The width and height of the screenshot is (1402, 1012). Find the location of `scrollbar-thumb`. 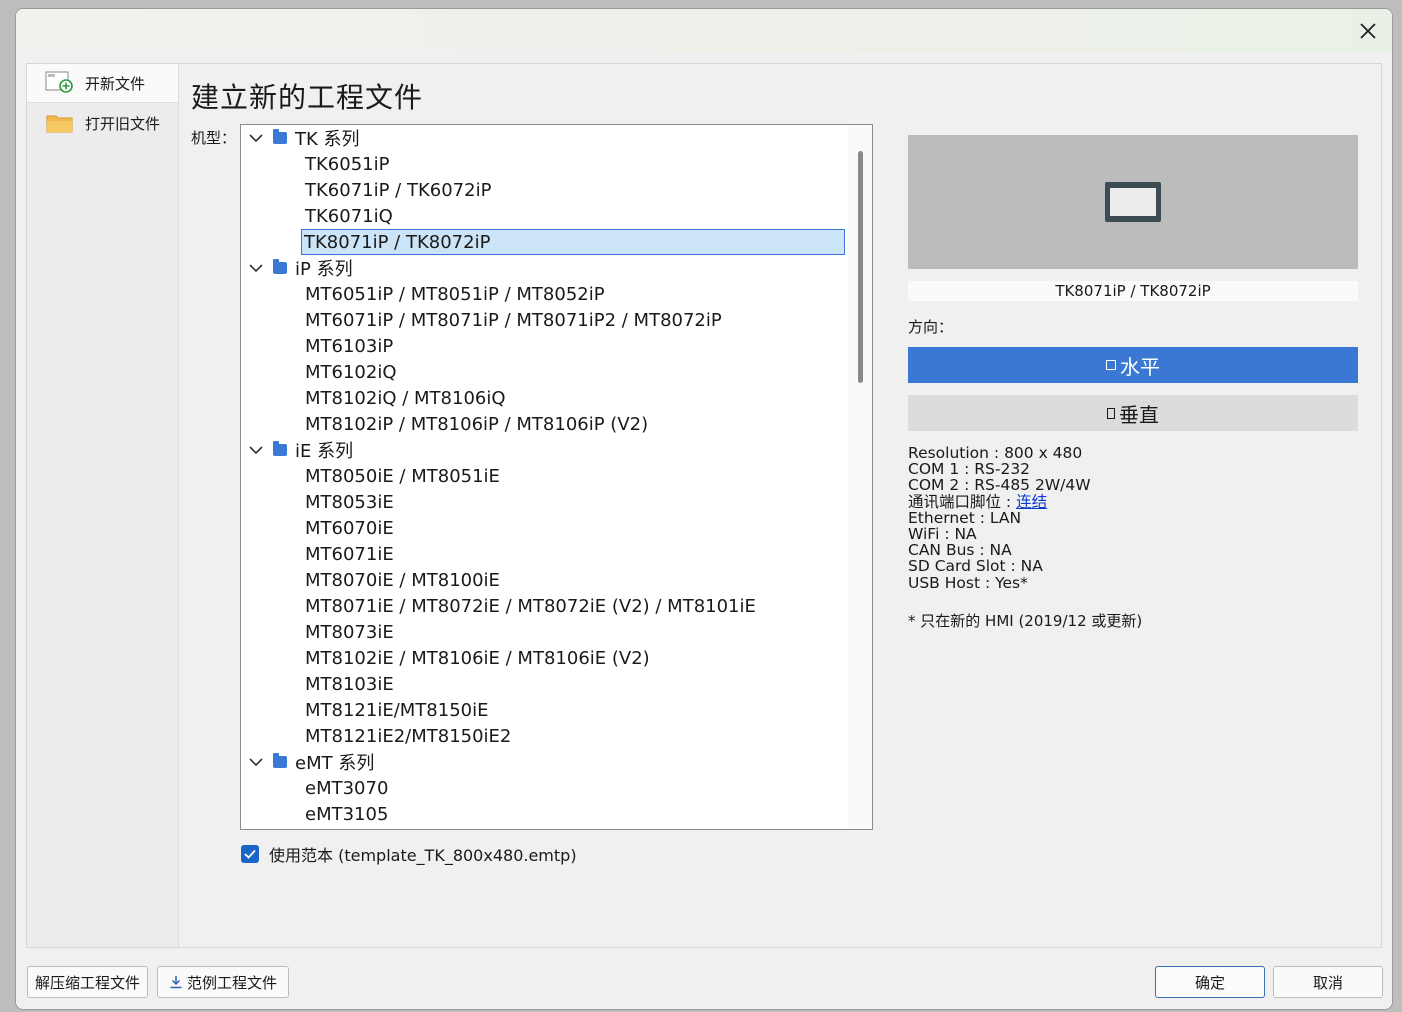

scrollbar-thumb is located at coordinates (860, 267).